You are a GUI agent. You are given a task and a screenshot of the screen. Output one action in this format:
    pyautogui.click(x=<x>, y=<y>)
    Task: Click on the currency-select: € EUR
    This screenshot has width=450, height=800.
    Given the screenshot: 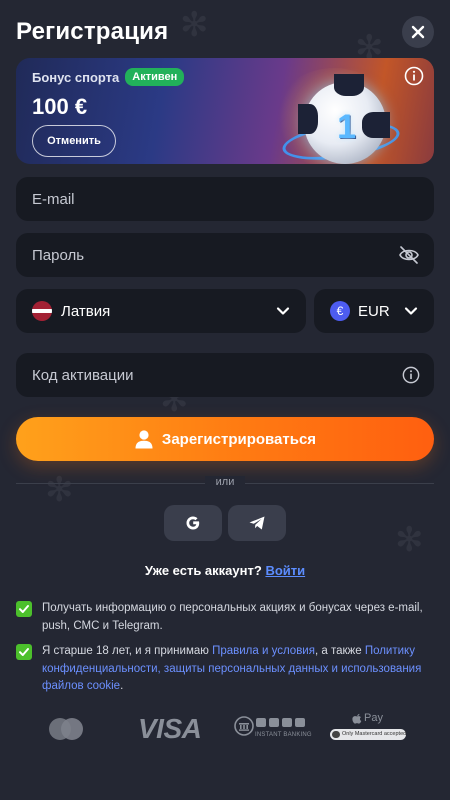 What is the action you would take?
    pyautogui.click(x=374, y=311)
    